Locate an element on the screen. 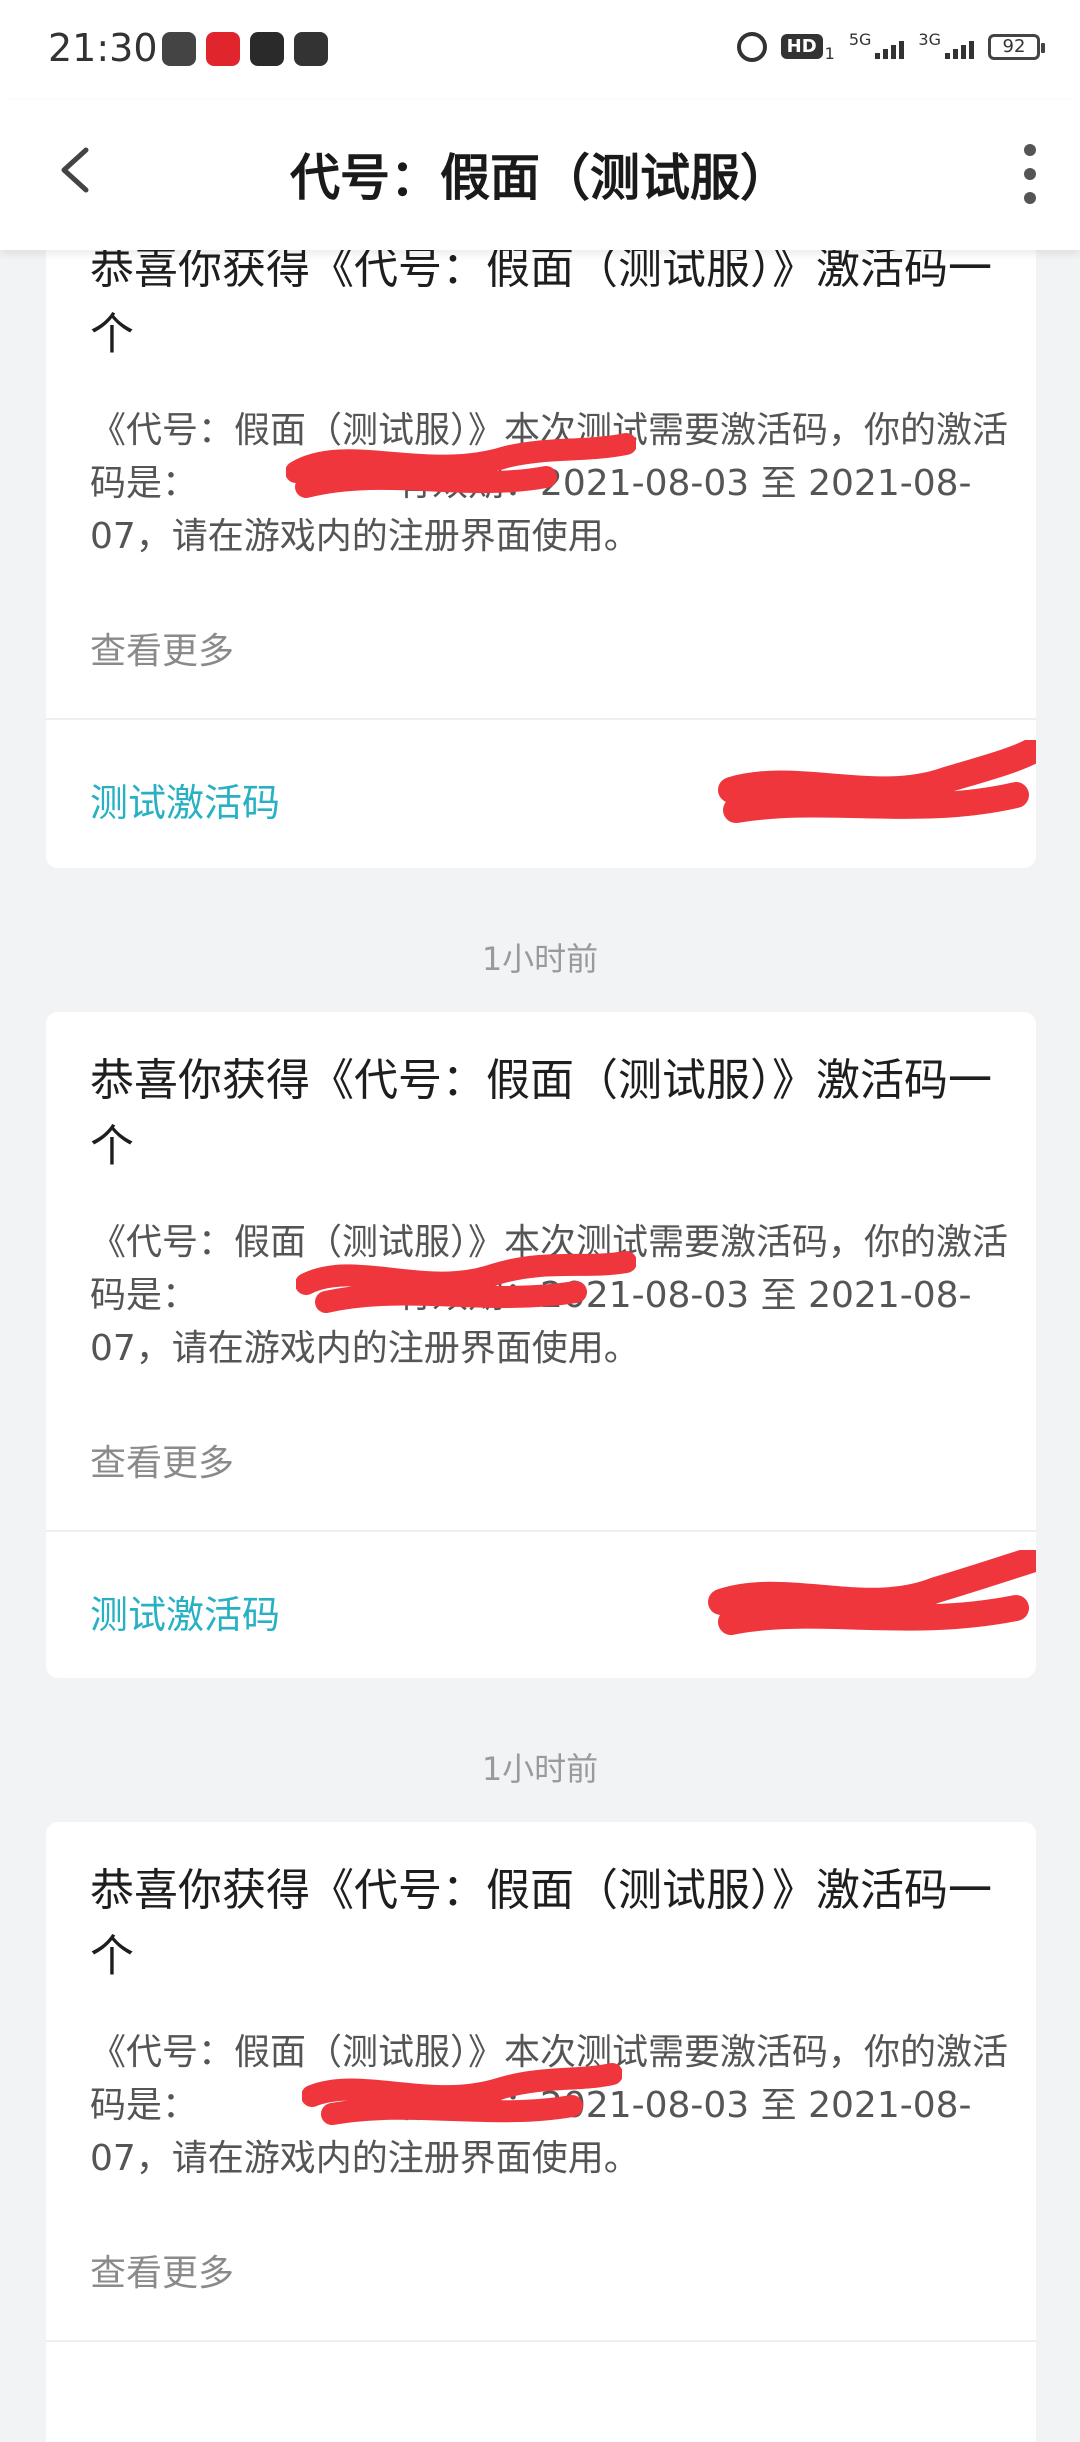 Image resolution: width=1080 pixels, height=2442 pixels. hd-sub: 1 is located at coordinates (829, 53).